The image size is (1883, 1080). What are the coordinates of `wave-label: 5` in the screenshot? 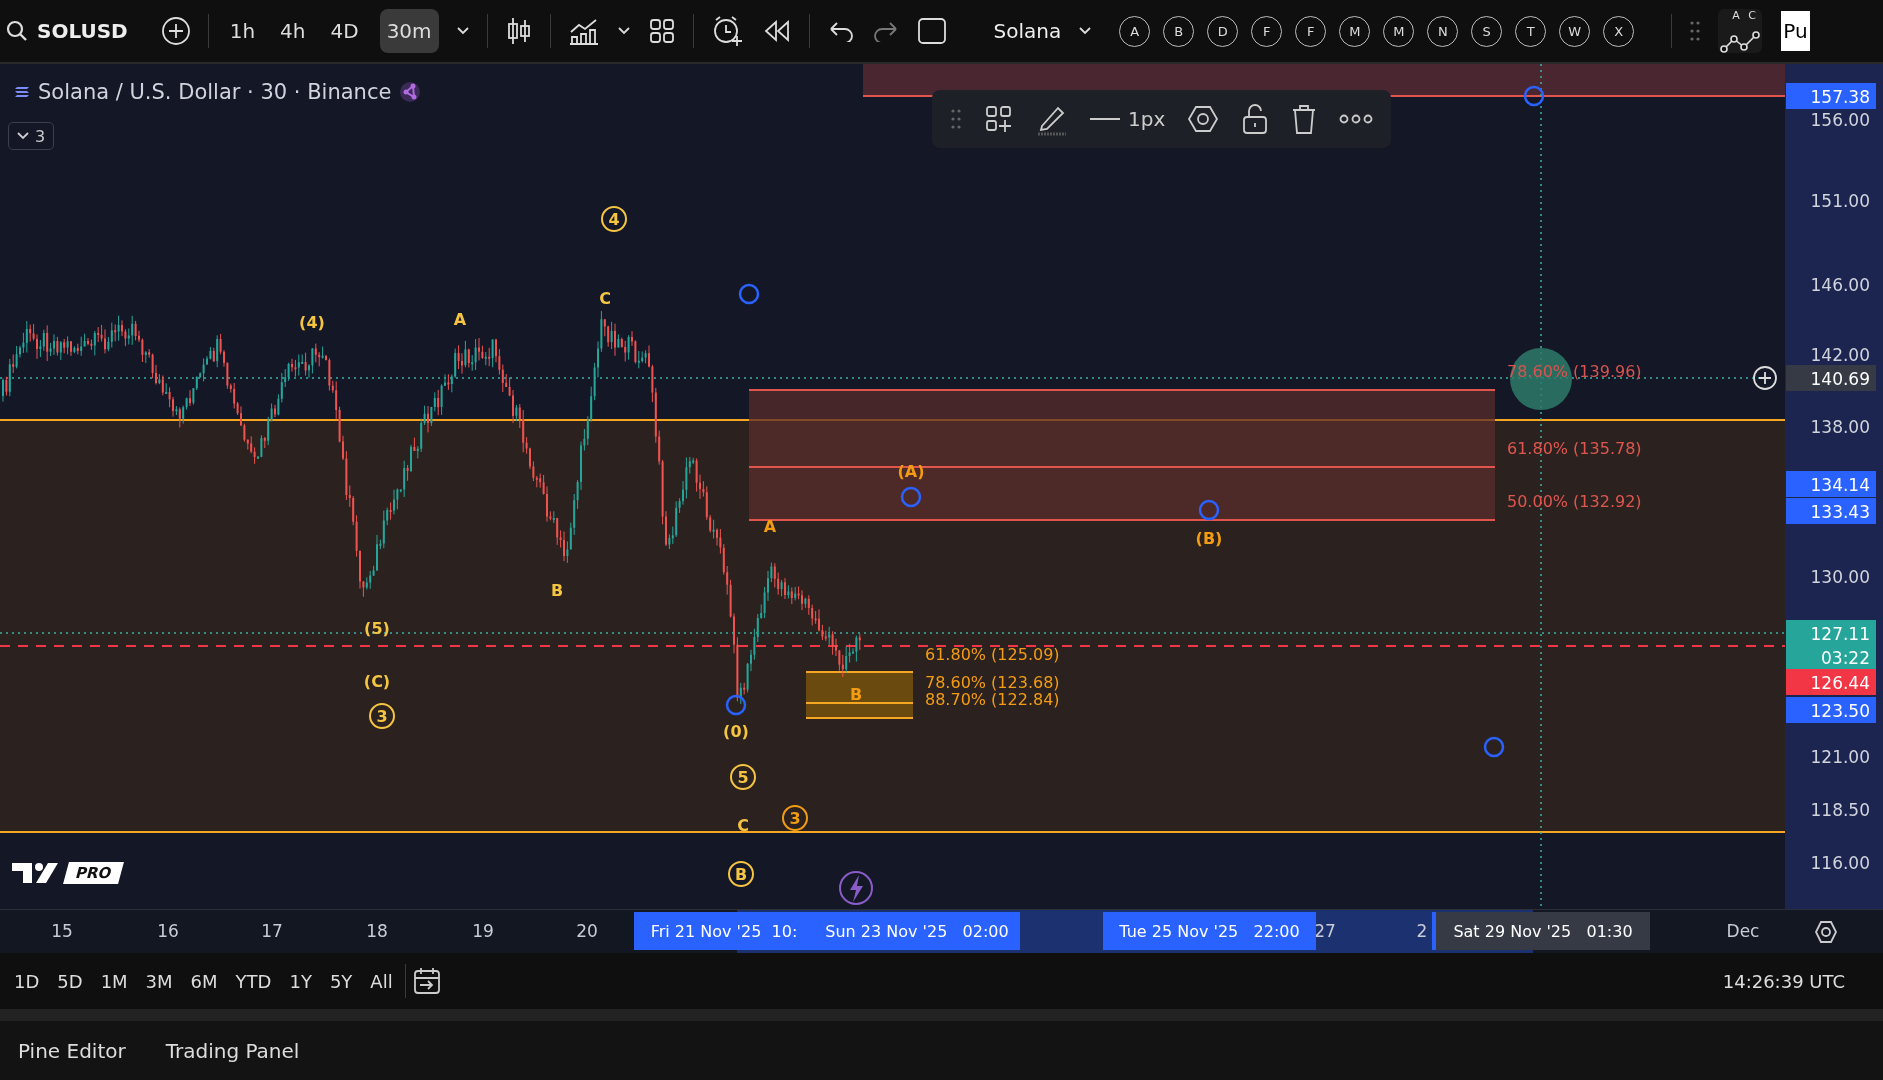 It's located at (743, 777).